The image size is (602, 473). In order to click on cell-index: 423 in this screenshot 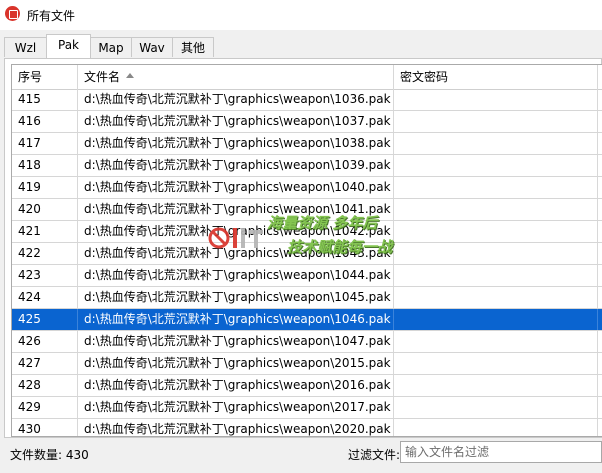, I will do `click(45, 275)`.